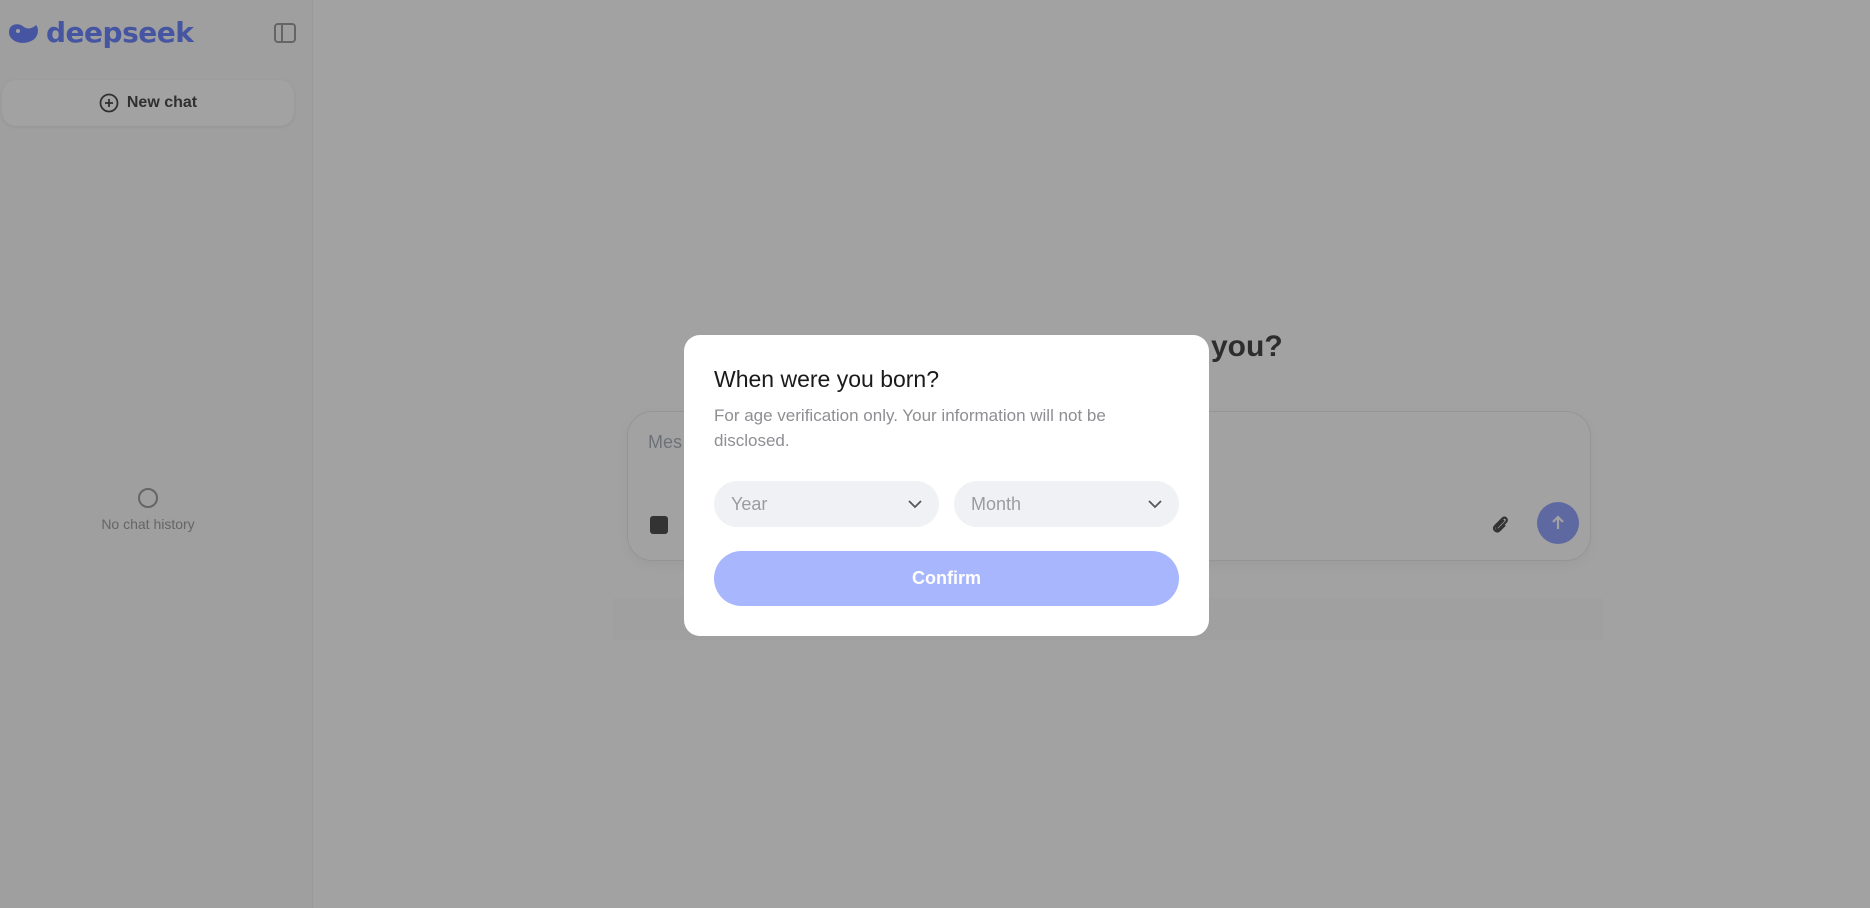 The height and width of the screenshot is (908, 1870). Describe the element at coordinates (996, 503) in the screenshot. I see `month-select-placeholder: Month` at that location.